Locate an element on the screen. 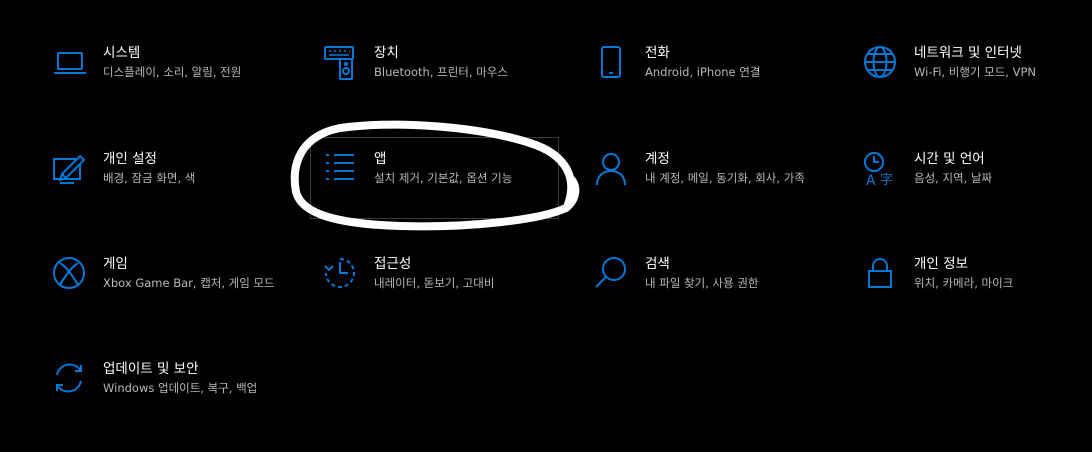 Image resolution: width=1092 pixels, height=452 pixels. tile-network: 네트워크 및 인터넷 Wi-Fi, 비행기 모드, VPN is located at coordinates (976, 62).